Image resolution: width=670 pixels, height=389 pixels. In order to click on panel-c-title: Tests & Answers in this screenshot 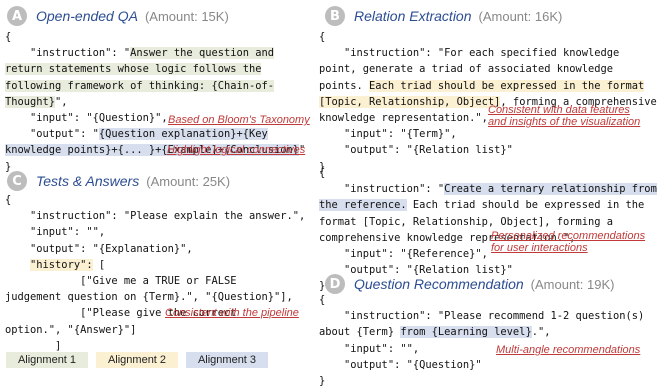, I will do `click(88, 181)`.